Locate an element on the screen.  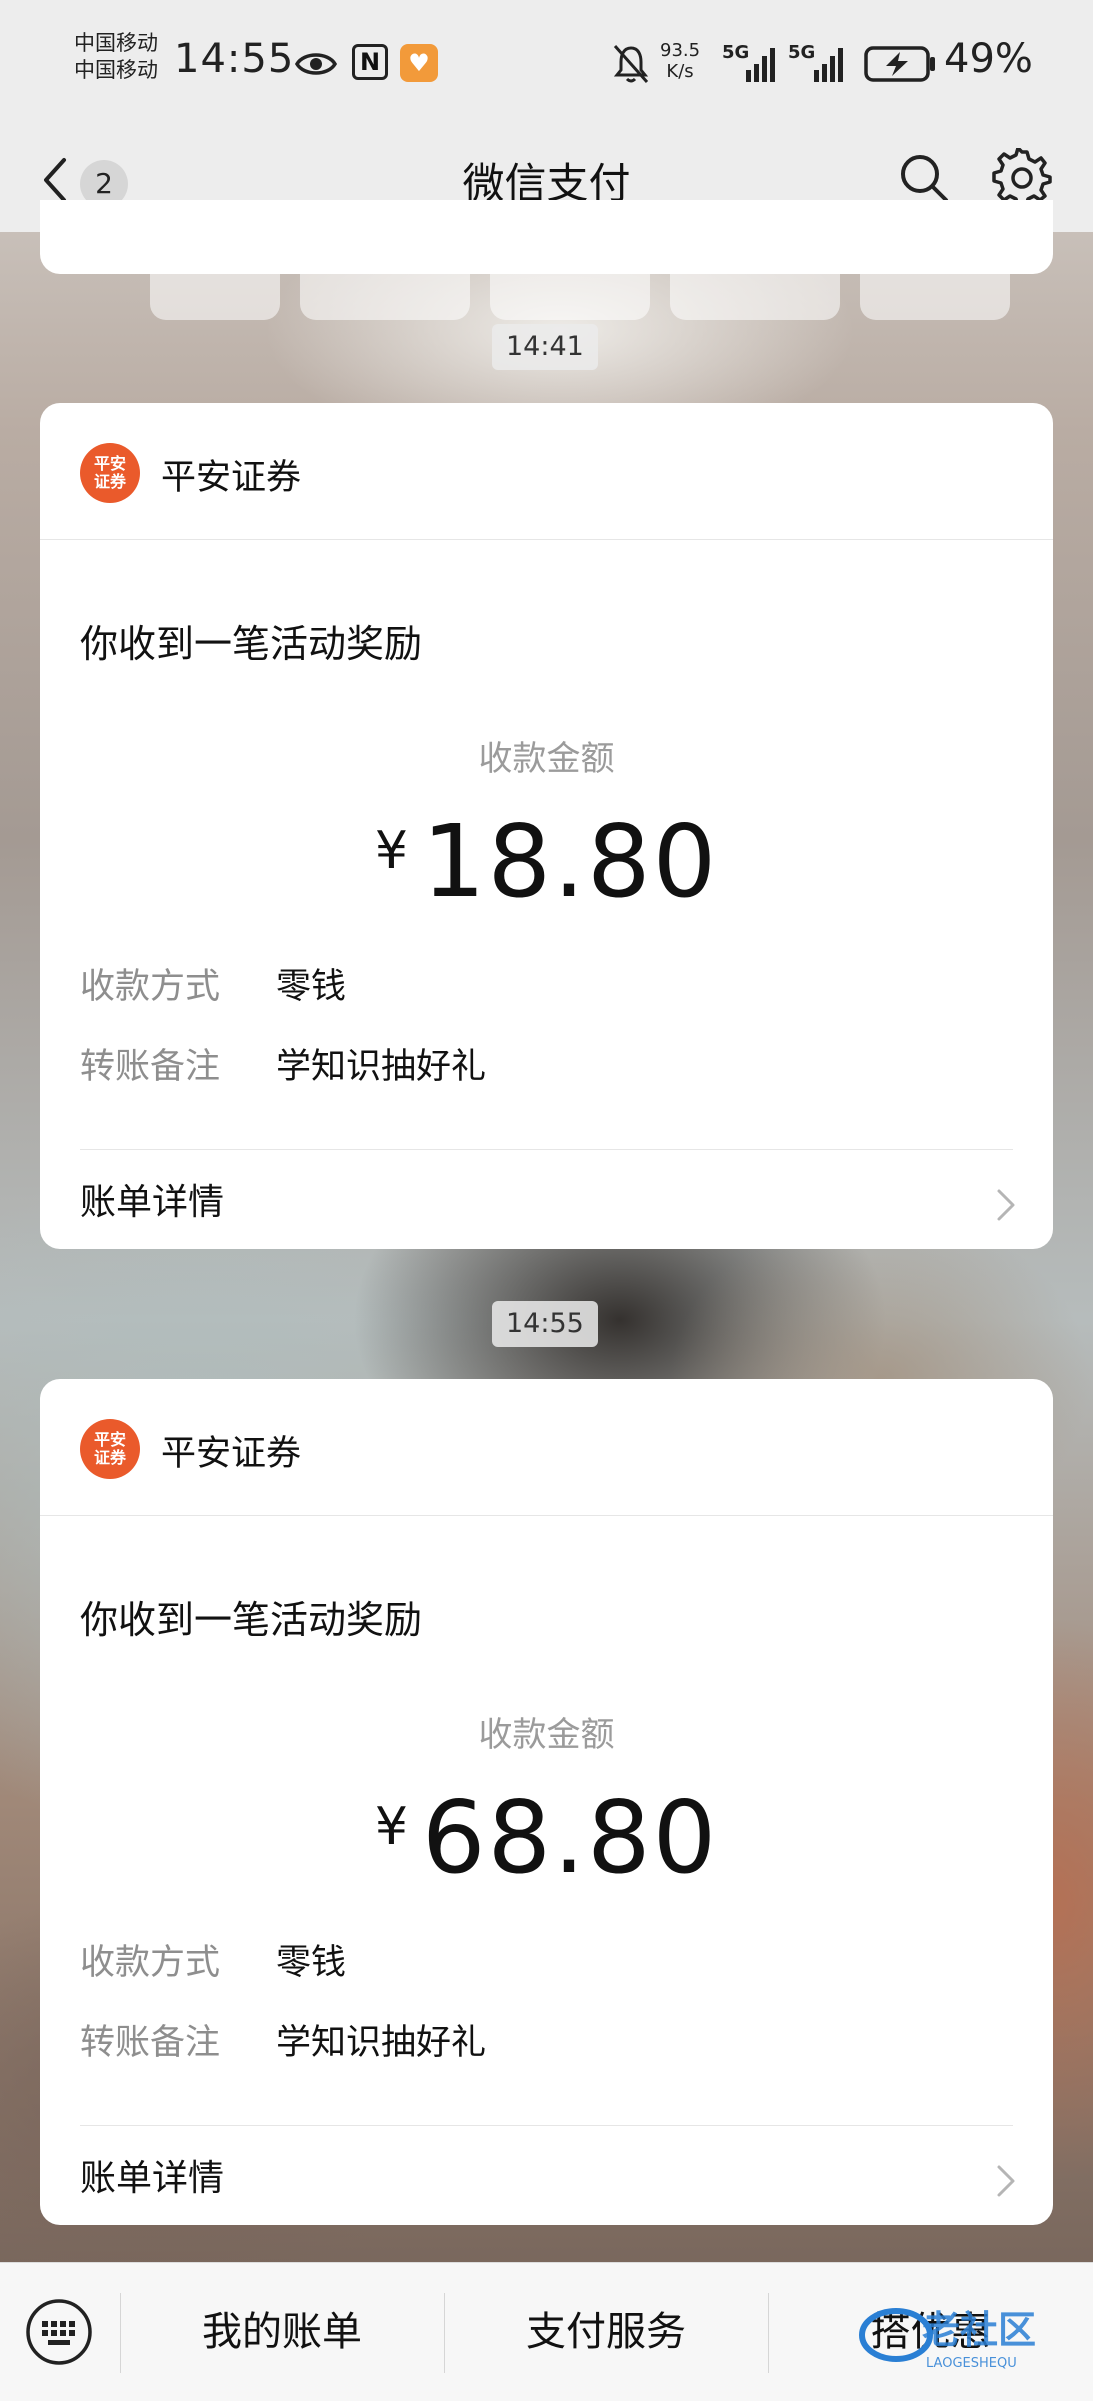
network-speed-unit: K/s is located at coordinates (680, 71).